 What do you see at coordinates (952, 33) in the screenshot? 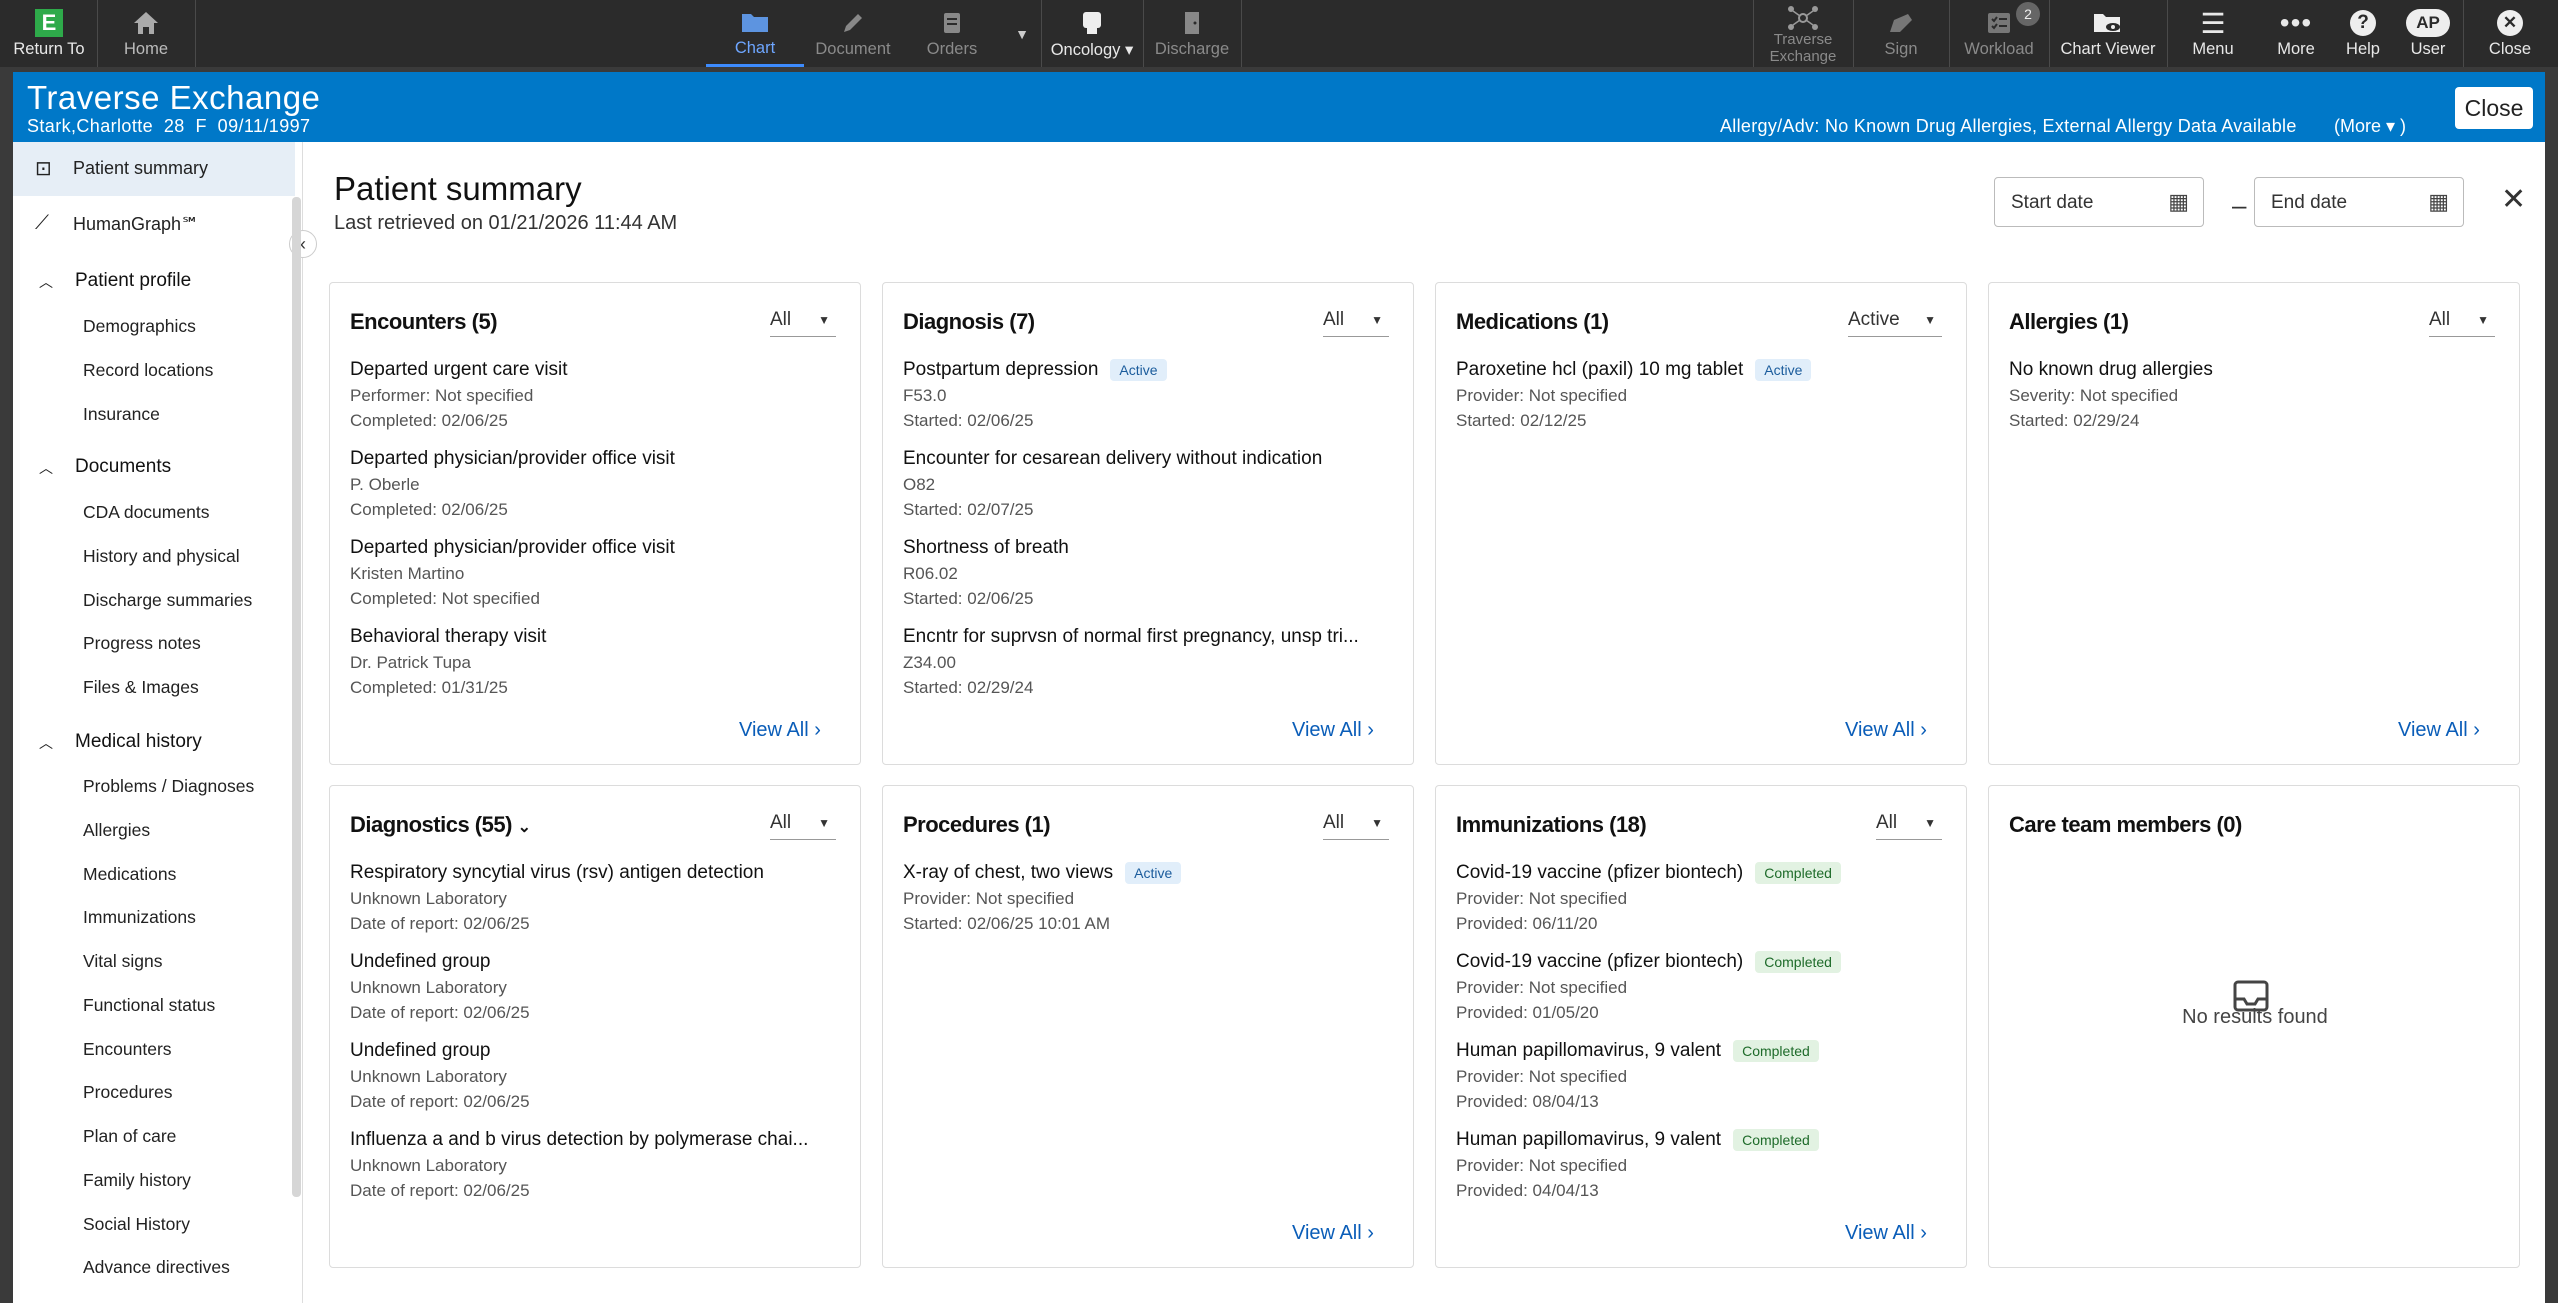
I see `orders-button: Orders` at bounding box center [952, 33].